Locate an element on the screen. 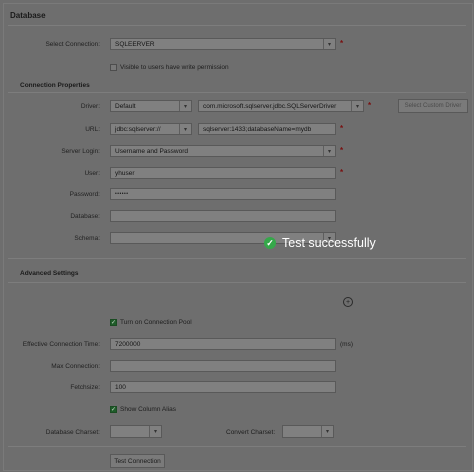  convert-charset-label: Convert Charset: is located at coordinates (251, 432).